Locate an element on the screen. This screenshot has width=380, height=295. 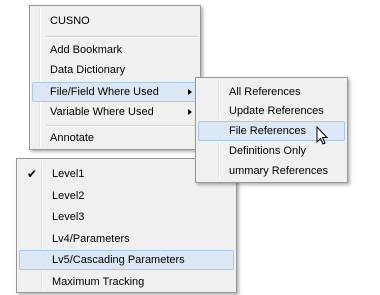
submenu-item-all-references: All References is located at coordinates (271, 92).